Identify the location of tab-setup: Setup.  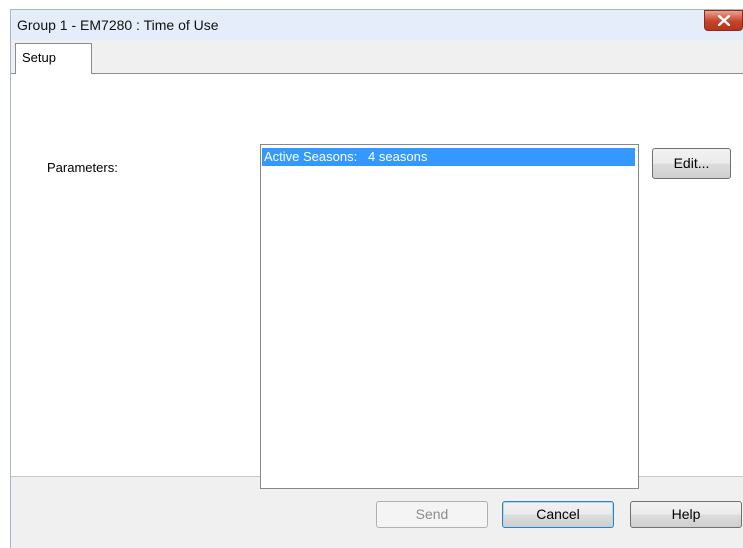
(53, 58).